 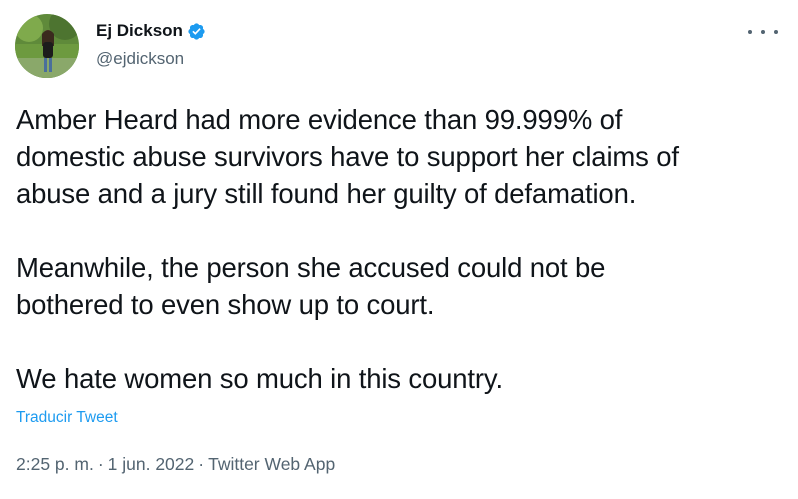 I want to click on more-options-icon, so click(x=763, y=32).